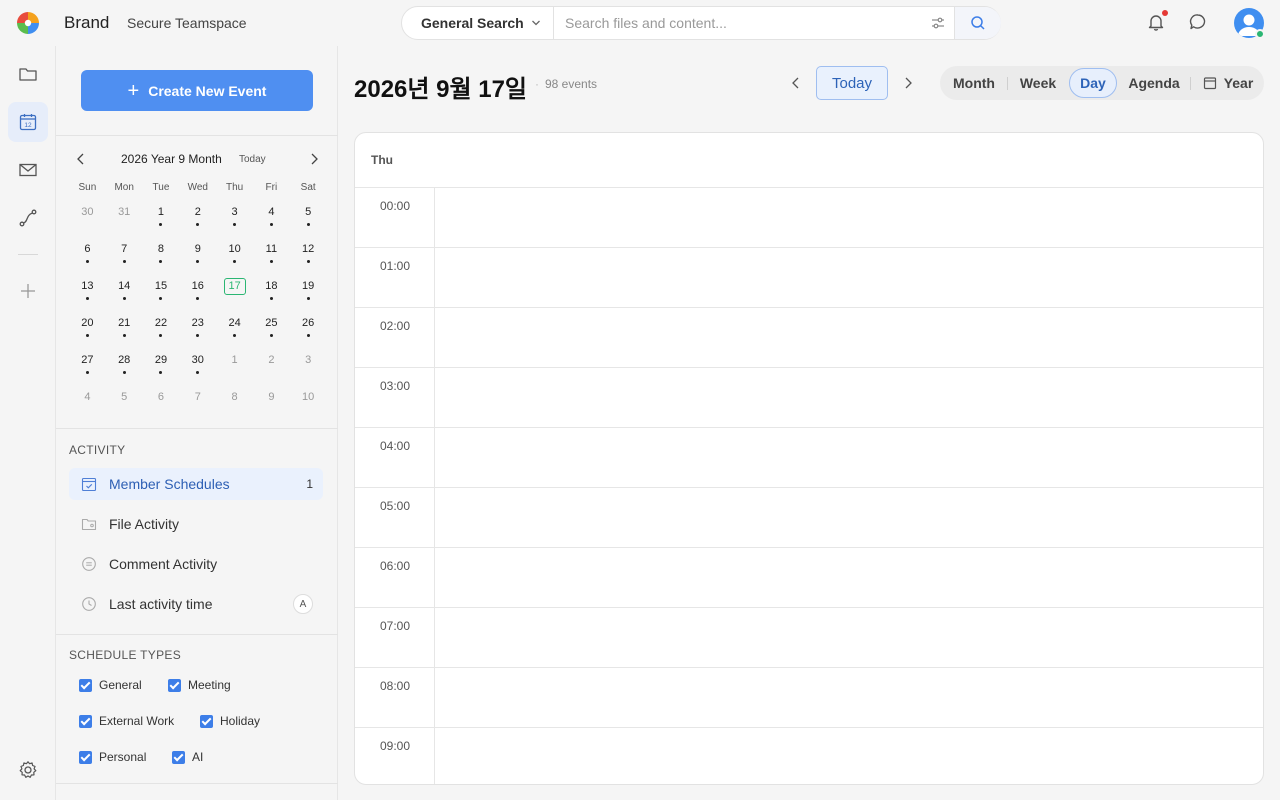 The height and width of the screenshot is (800, 1280). Describe the element at coordinates (124, 329) in the screenshot. I see `mini-calendar-day: 21` at that location.